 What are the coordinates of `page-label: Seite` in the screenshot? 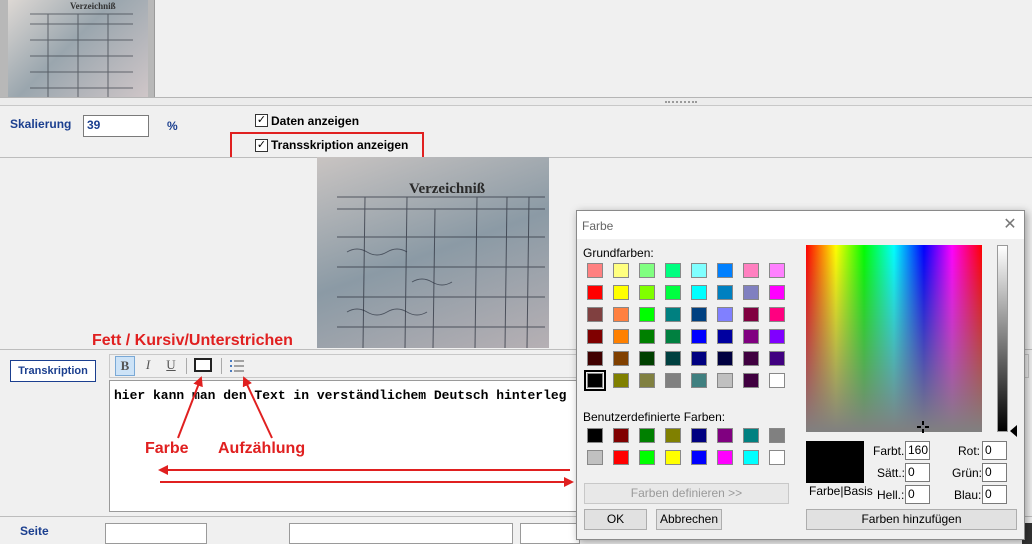 It's located at (34, 531).